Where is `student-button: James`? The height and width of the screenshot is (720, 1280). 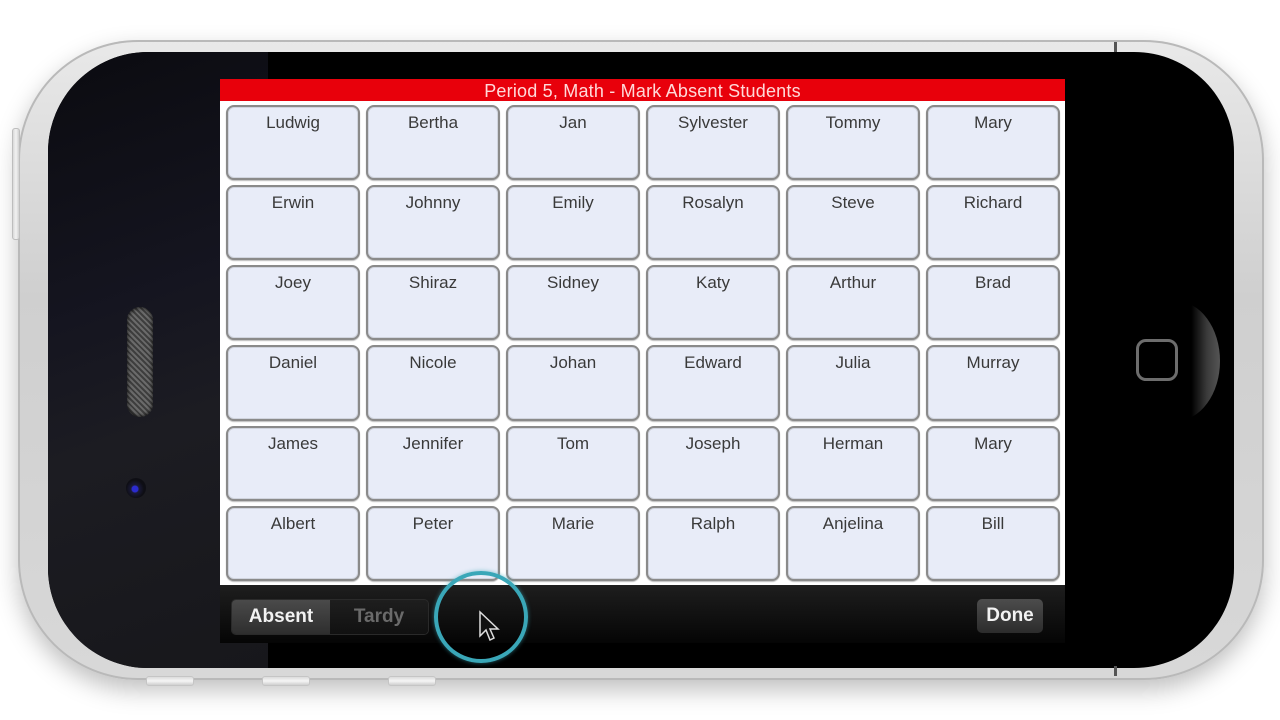 student-button: James is located at coordinates (293, 463).